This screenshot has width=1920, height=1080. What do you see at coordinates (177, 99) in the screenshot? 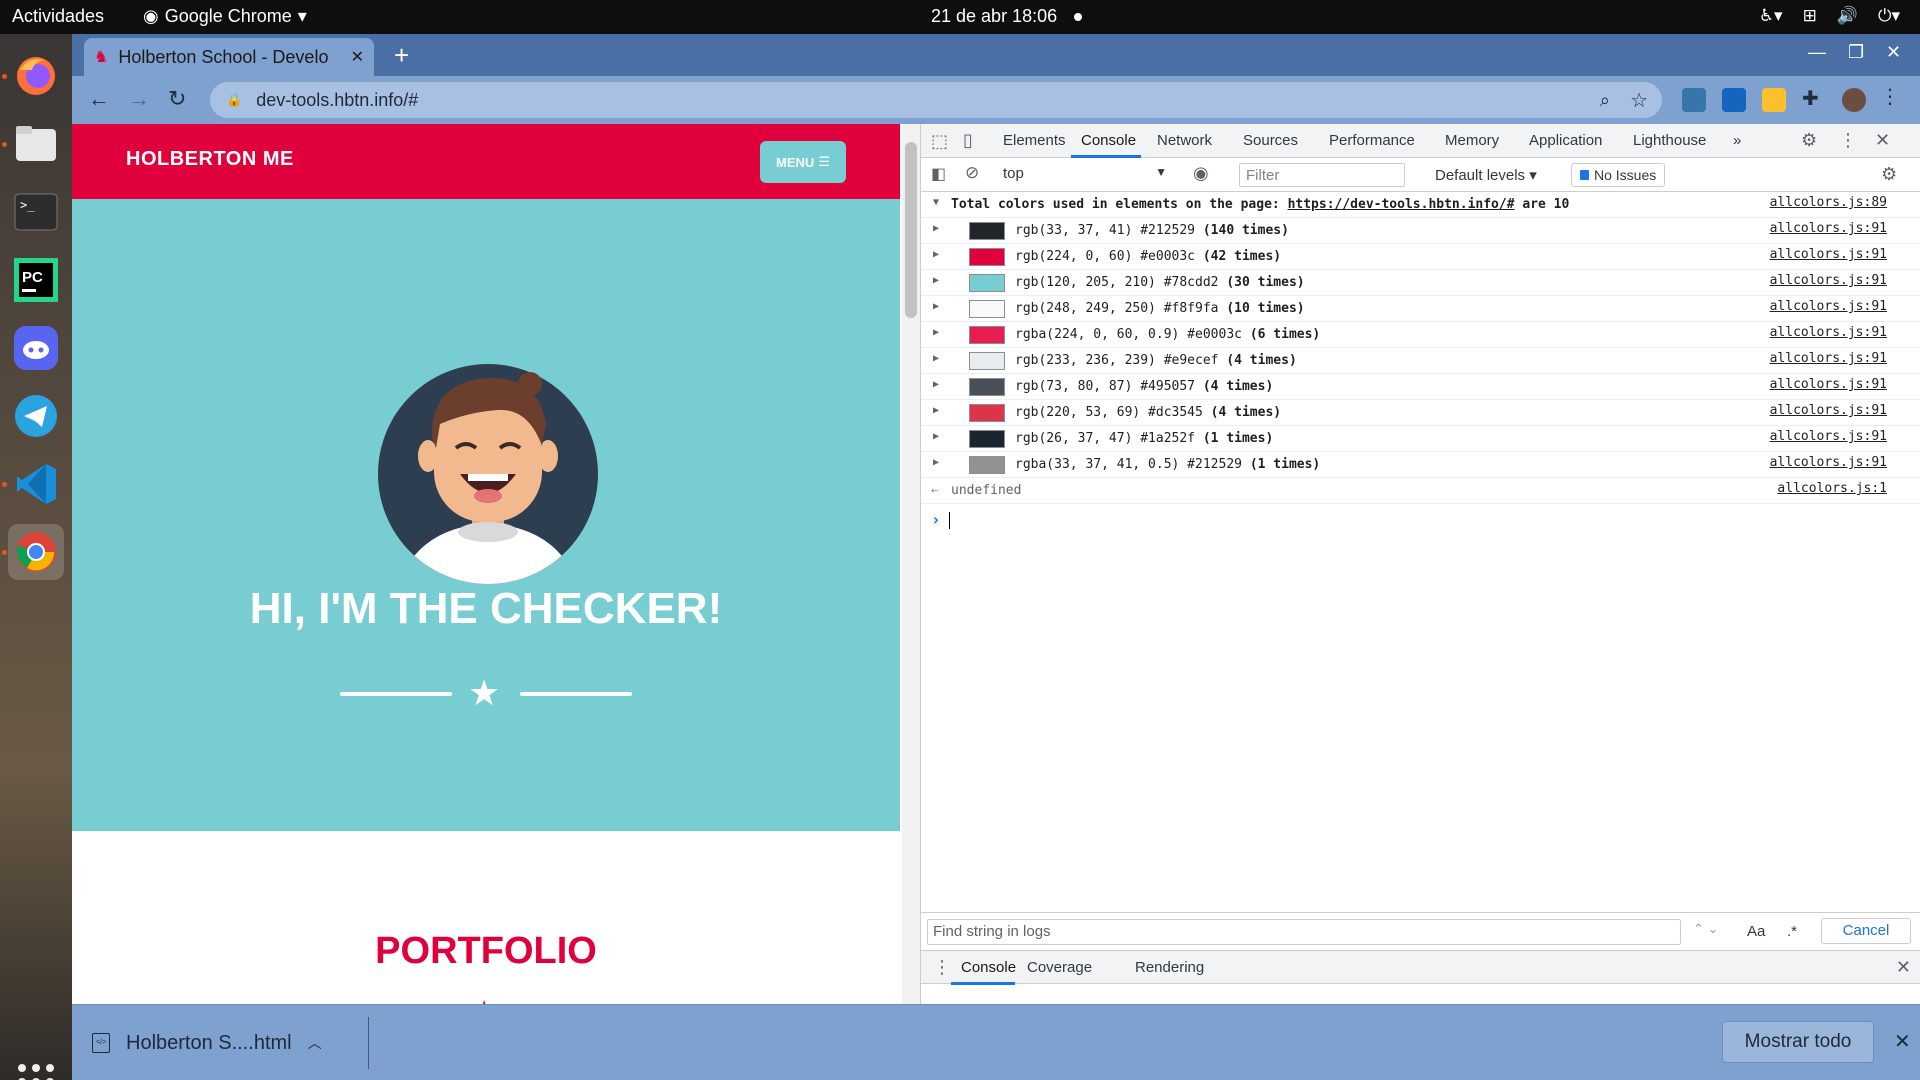
I see `reload-button: ↻` at bounding box center [177, 99].